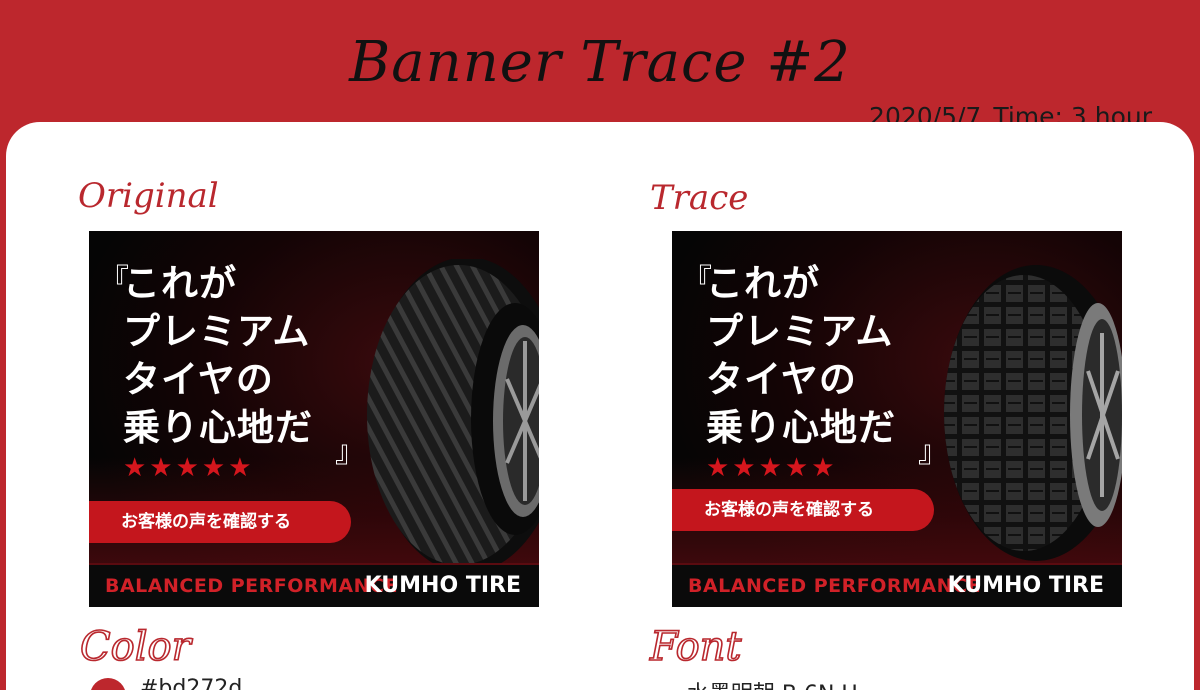 This screenshot has width=1200, height=690. I want to click on font-value: - 水墨明朝 B 6N U, so click(765, 683).